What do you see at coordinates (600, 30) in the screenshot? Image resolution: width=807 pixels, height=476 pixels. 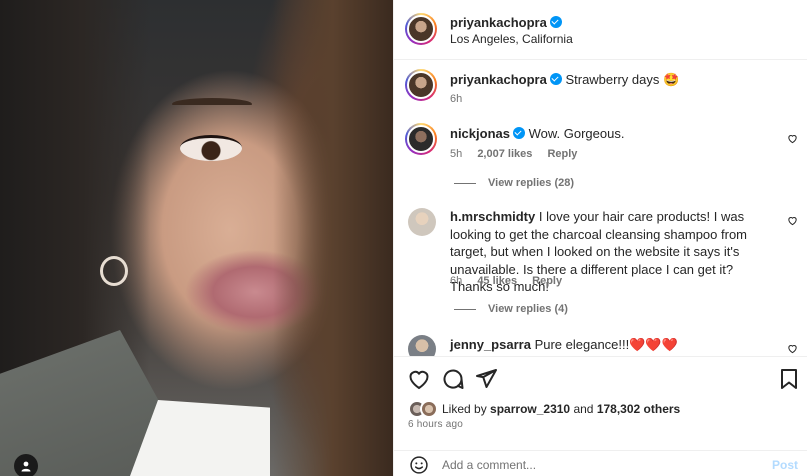 I see `post-header: priyankachopra Los Angeles, California` at bounding box center [600, 30].